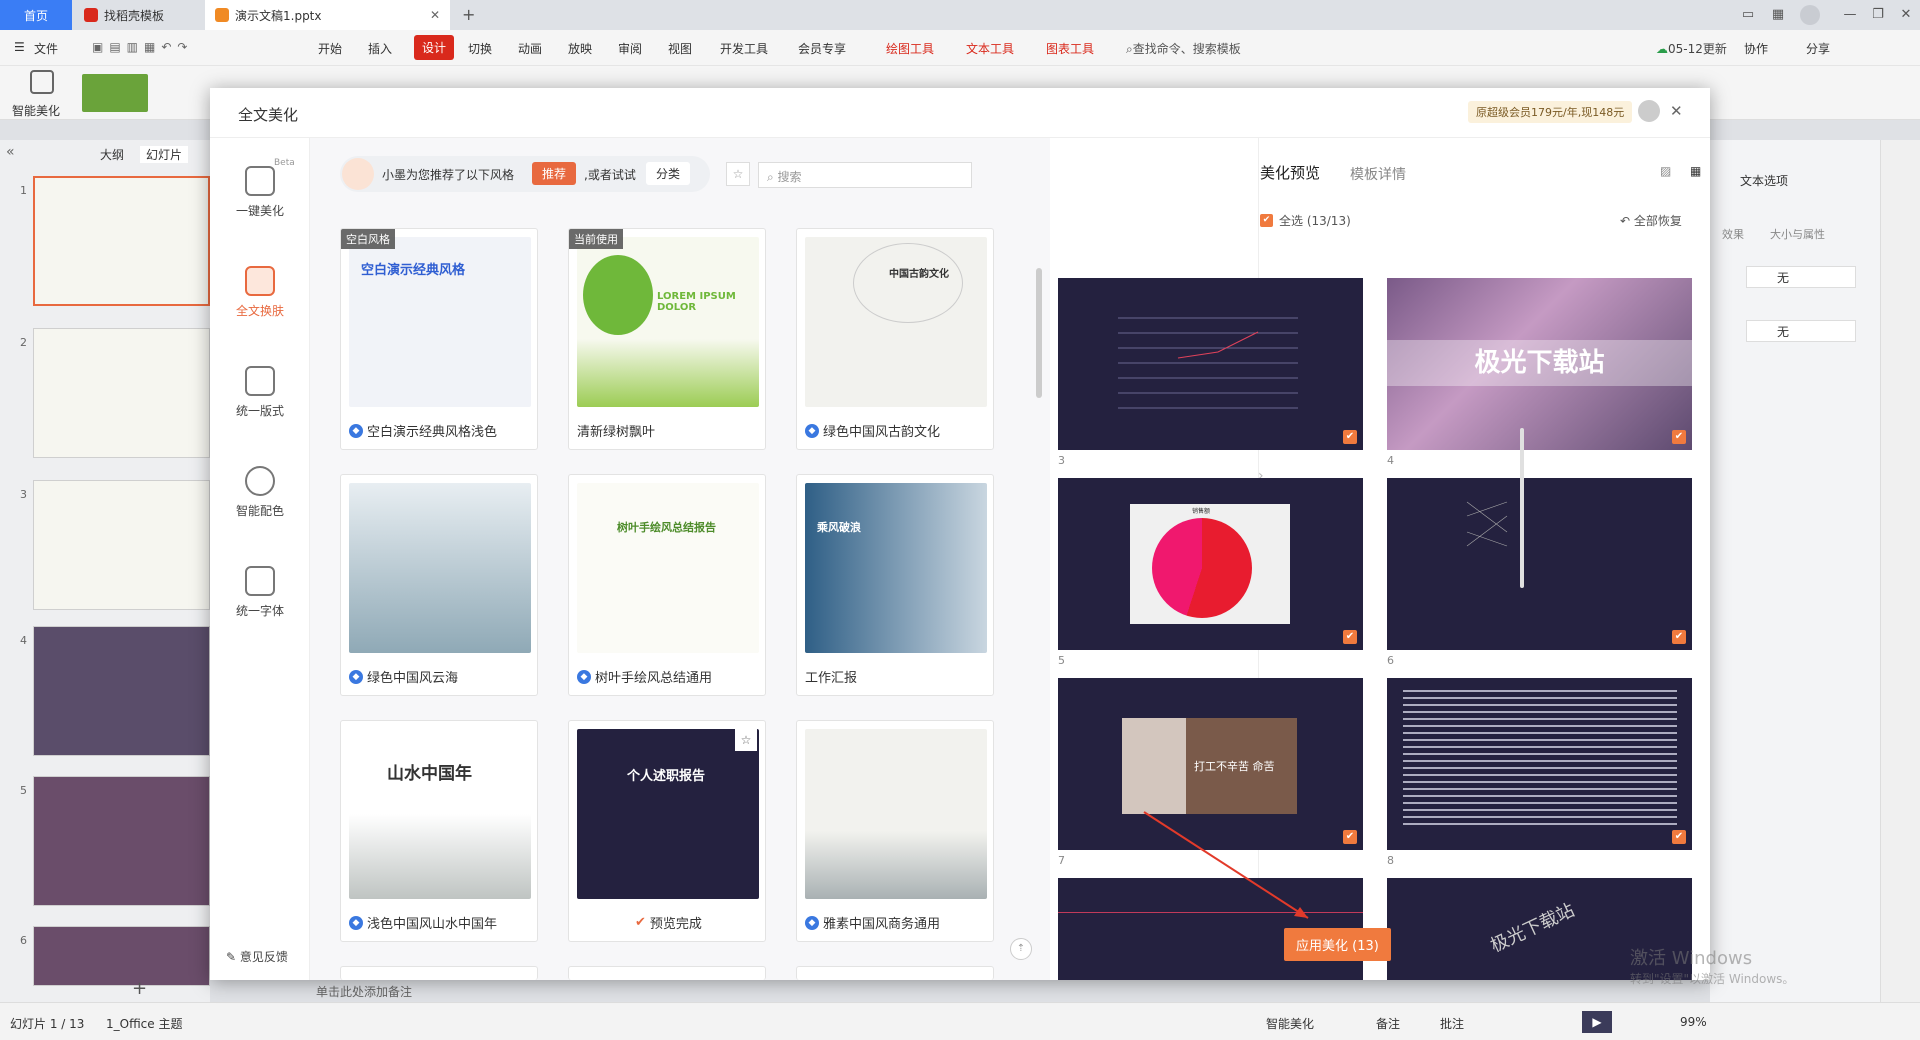 Image resolution: width=1920 pixels, height=1040 pixels. I want to click on menu-slideshow: 放映, so click(580, 48).